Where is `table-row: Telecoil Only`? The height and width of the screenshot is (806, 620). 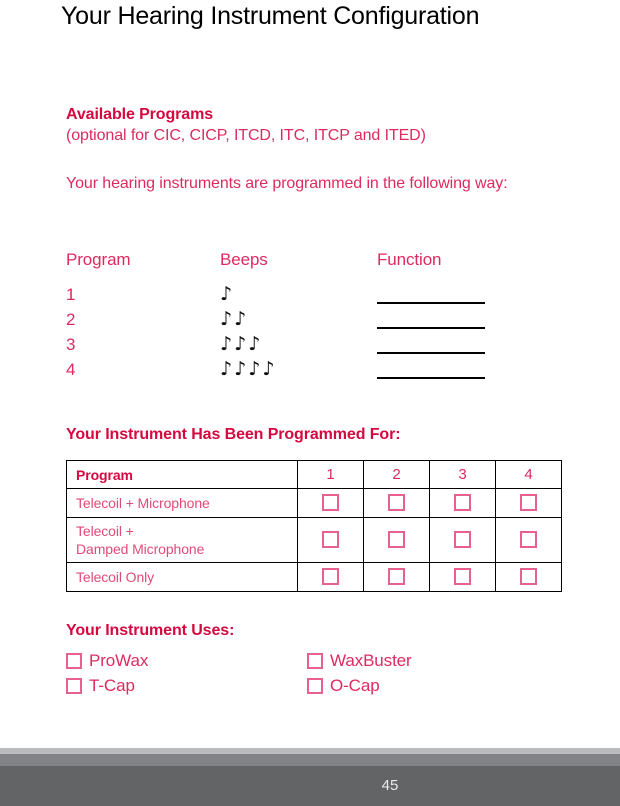
table-row: Telecoil Only is located at coordinates (314, 577).